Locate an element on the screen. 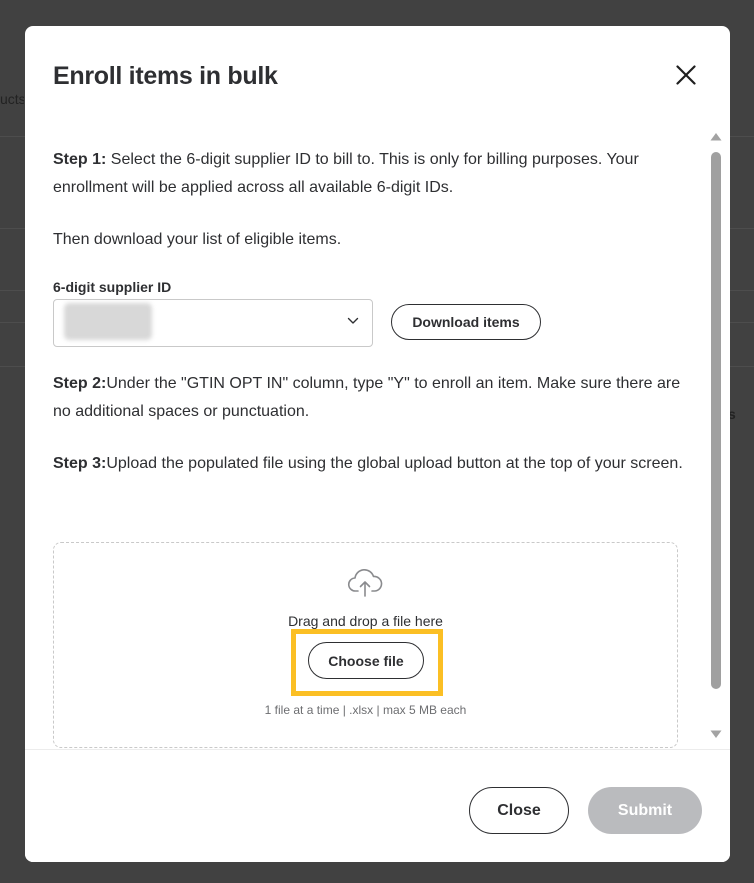  upload-hint: 1 file at a time | .xlsx | max 5 MB each is located at coordinates (365, 710).